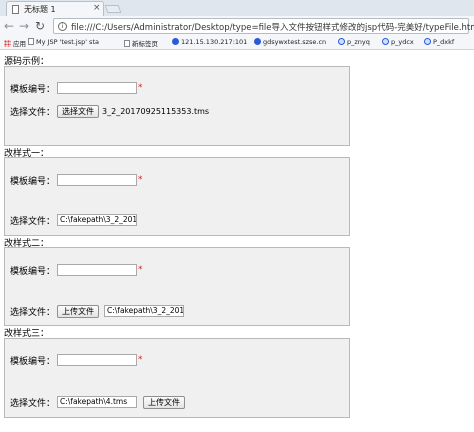 The height and width of the screenshot is (432, 474). I want to click on panel-style-3: 模板编号： * 选择文件： C:\fakepath\4.tms 上传文件, so click(177, 378).